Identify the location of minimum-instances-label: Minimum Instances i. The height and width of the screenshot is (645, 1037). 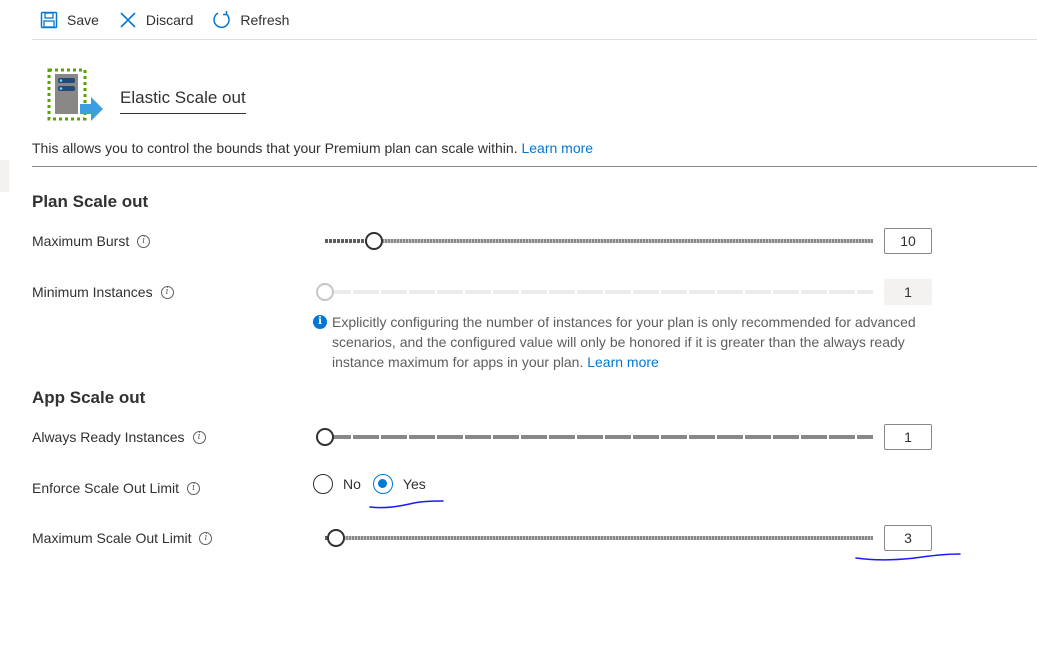
(103, 292).